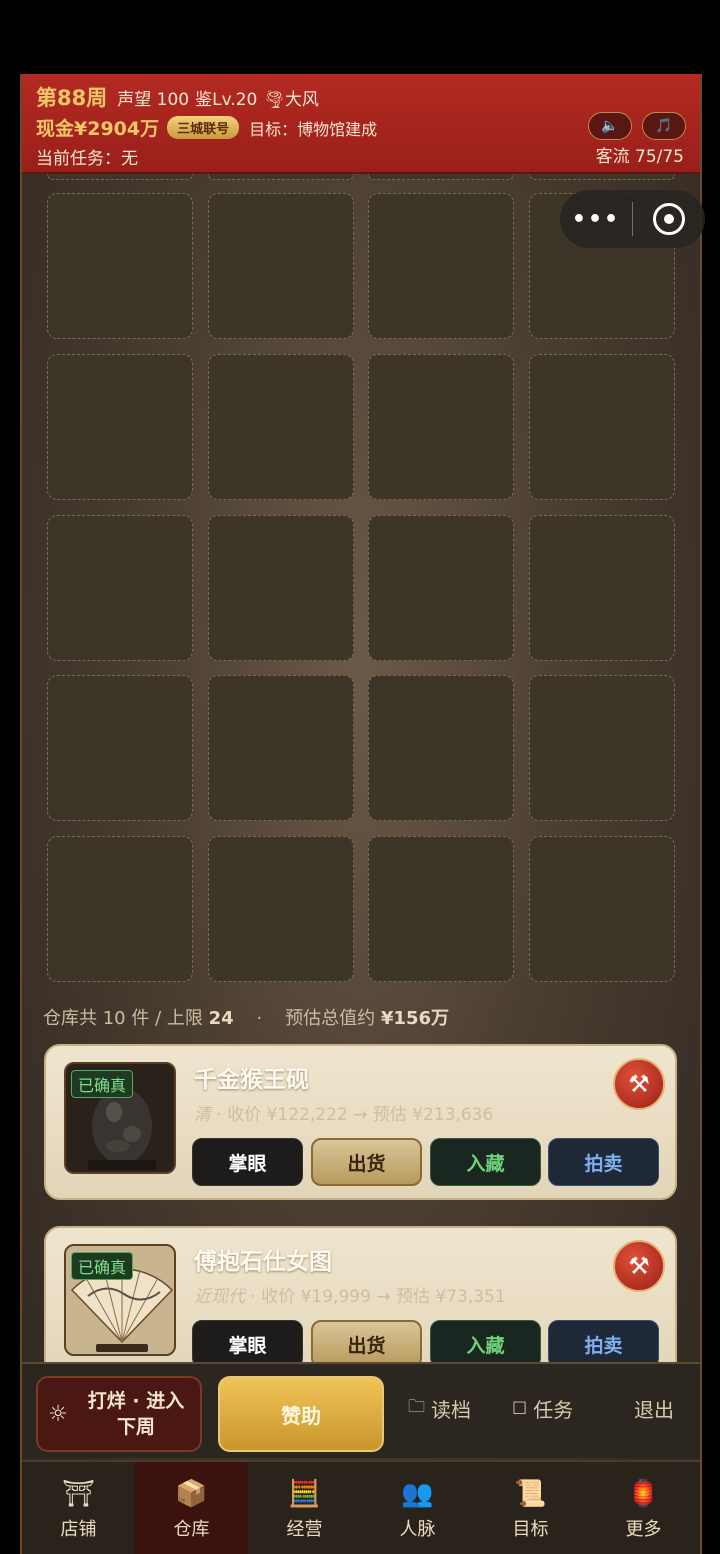  Describe the element at coordinates (304, 1529) in the screenshot. I see `tab-label: 经营` at that location.